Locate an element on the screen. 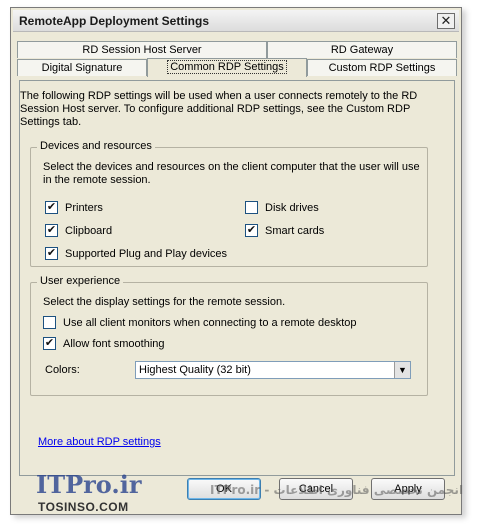 This screenshot has height=526, width=478. printers-checkbox-row: ✔ Printers is located at coordinates (74, 207).